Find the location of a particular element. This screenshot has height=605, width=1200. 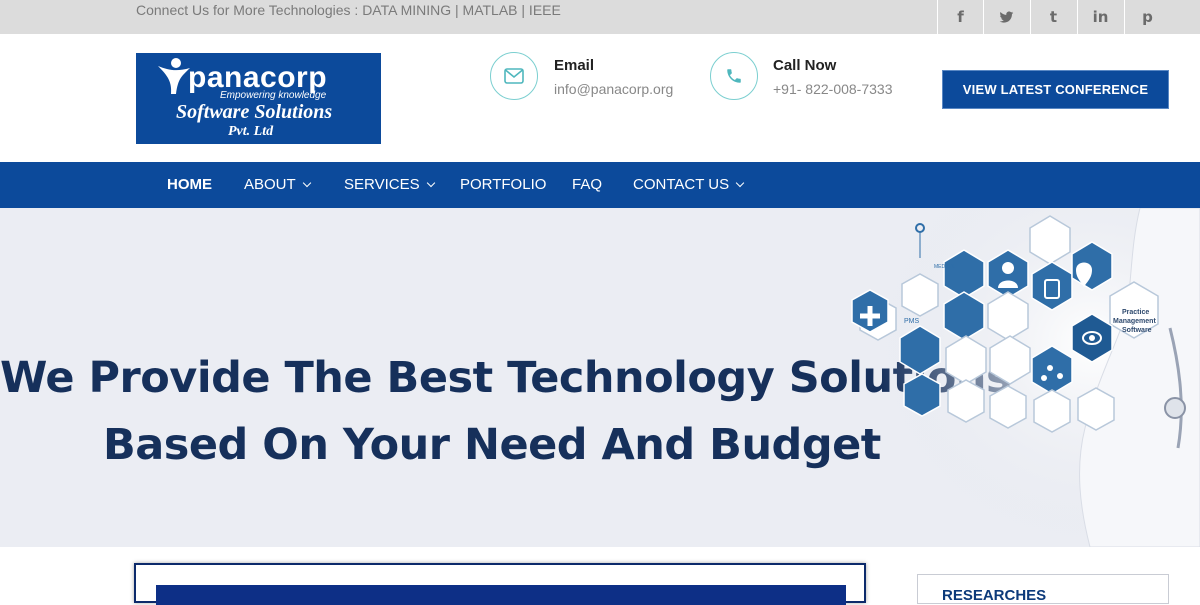

nav-contact-label: CONTACT US is located at coordinates (681, 184).